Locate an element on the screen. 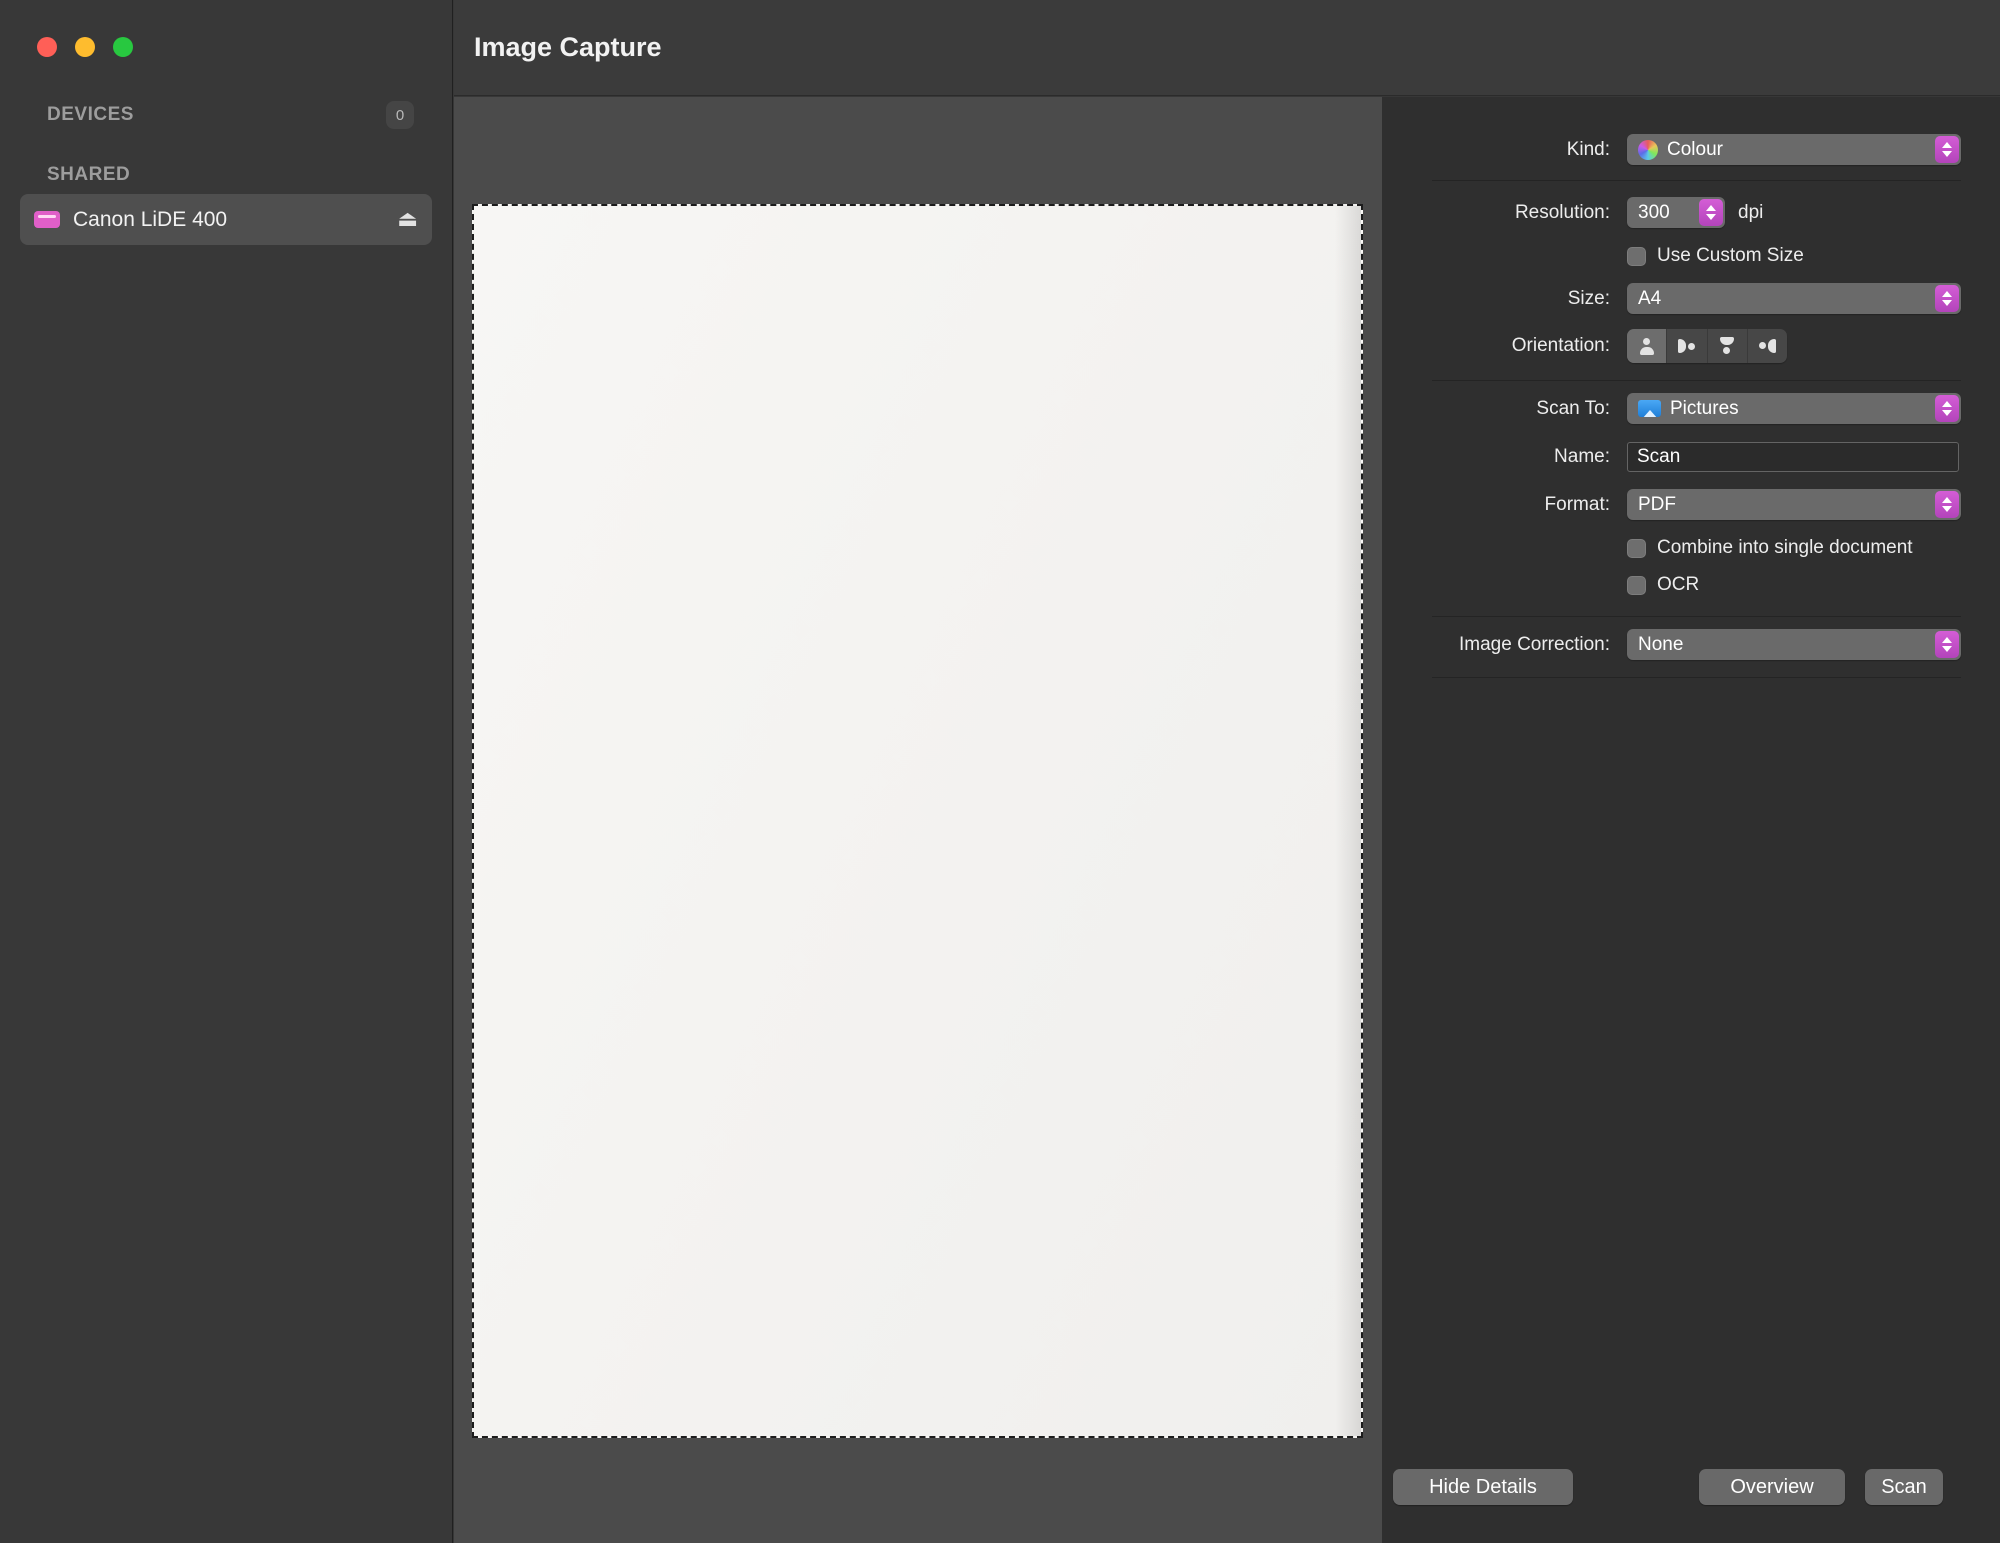 The width and height of the screenshot is (2000, 1543). orientation-label: Orientation: is located at coordinates (1560, 345).